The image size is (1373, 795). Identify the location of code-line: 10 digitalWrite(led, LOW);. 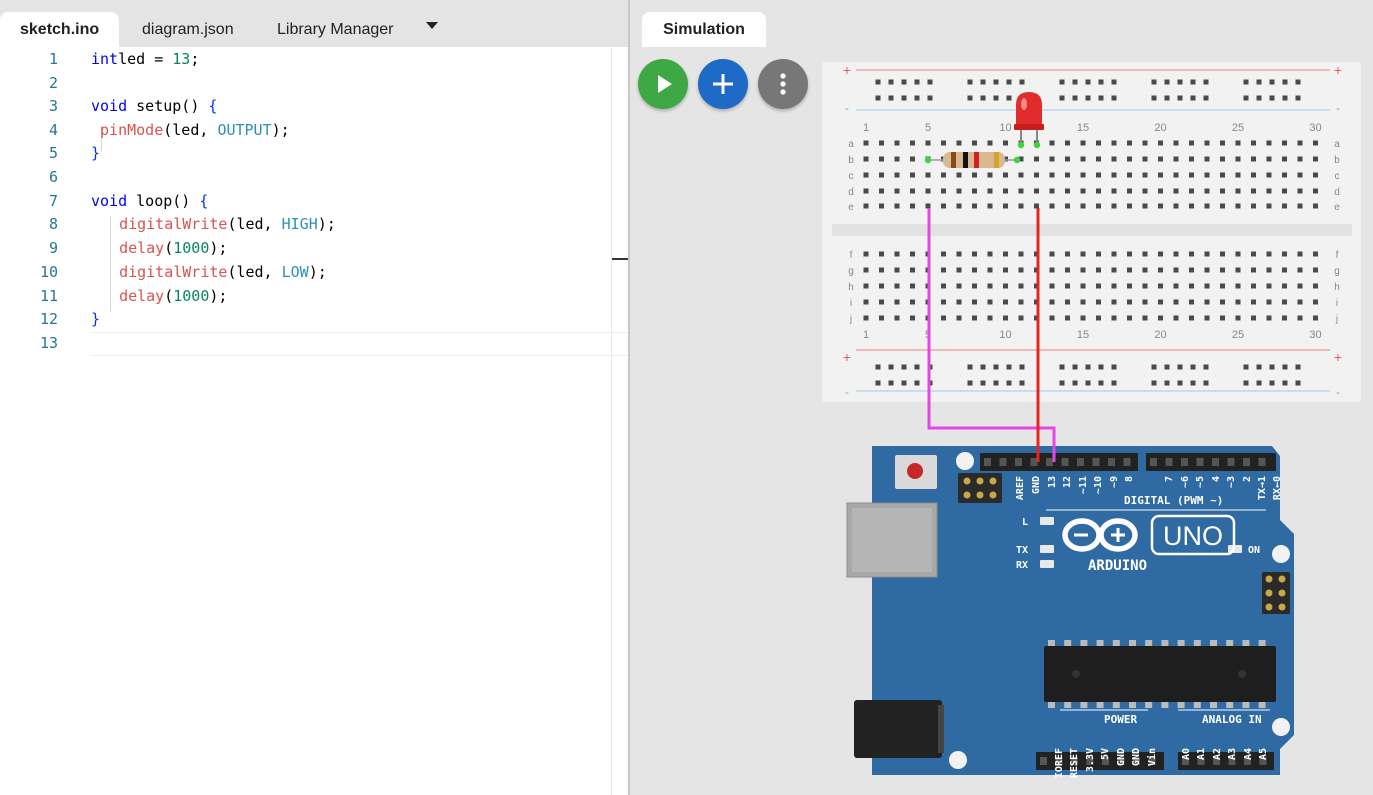
(314, 272).